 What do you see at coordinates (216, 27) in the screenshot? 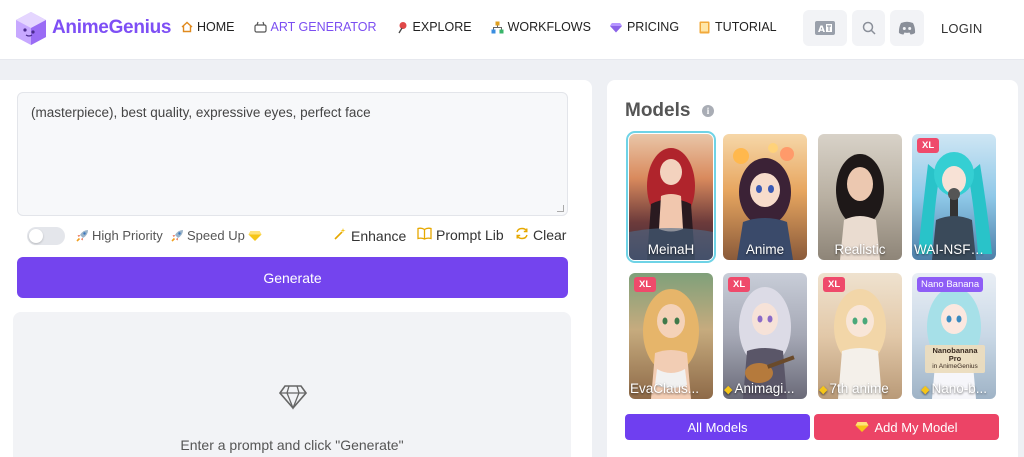
I see `nav-home-label: HOME` at bounding box center [216, 27].